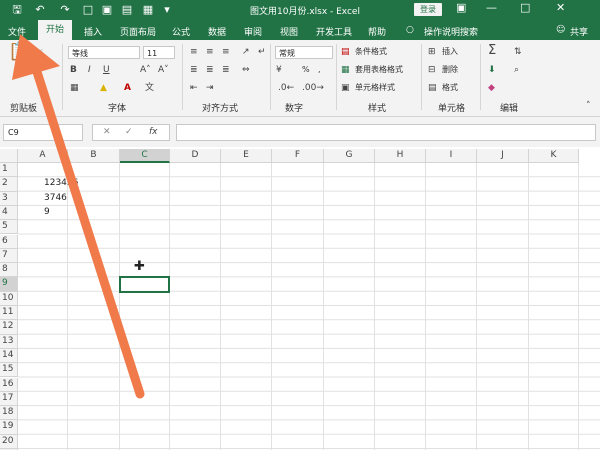  Describe the element at coordinates (194, 88) in the screenshot. I see `decrease-indent-icon: ⇤` at that location.